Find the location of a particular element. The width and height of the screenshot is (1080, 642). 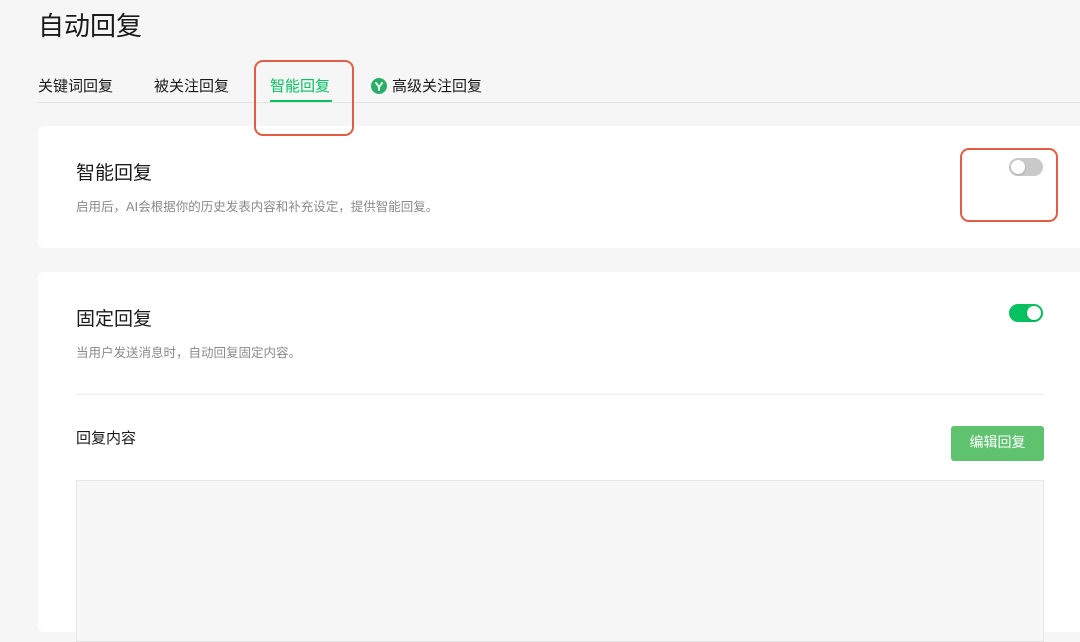

fixed-reply-toggle is located at coordinates (1026, 313).